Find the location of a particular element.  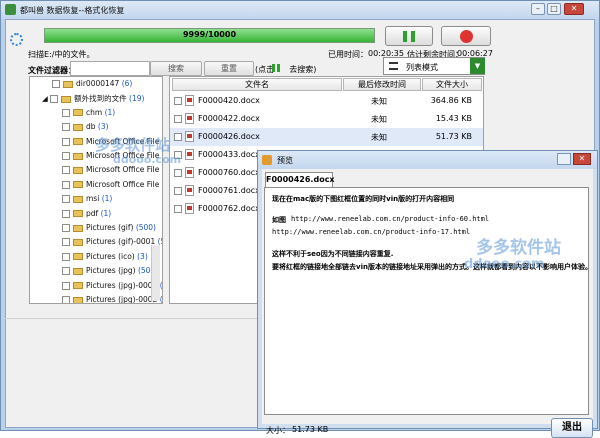

preview-tab: F0000426.docx is located at coordinates (300, 180).